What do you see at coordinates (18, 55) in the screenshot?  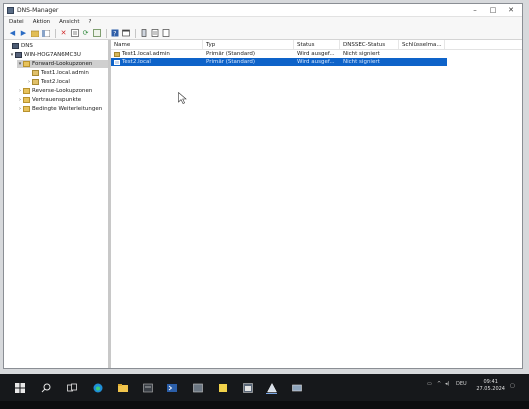 I see `server-icon` at bounding box center [18, 55].